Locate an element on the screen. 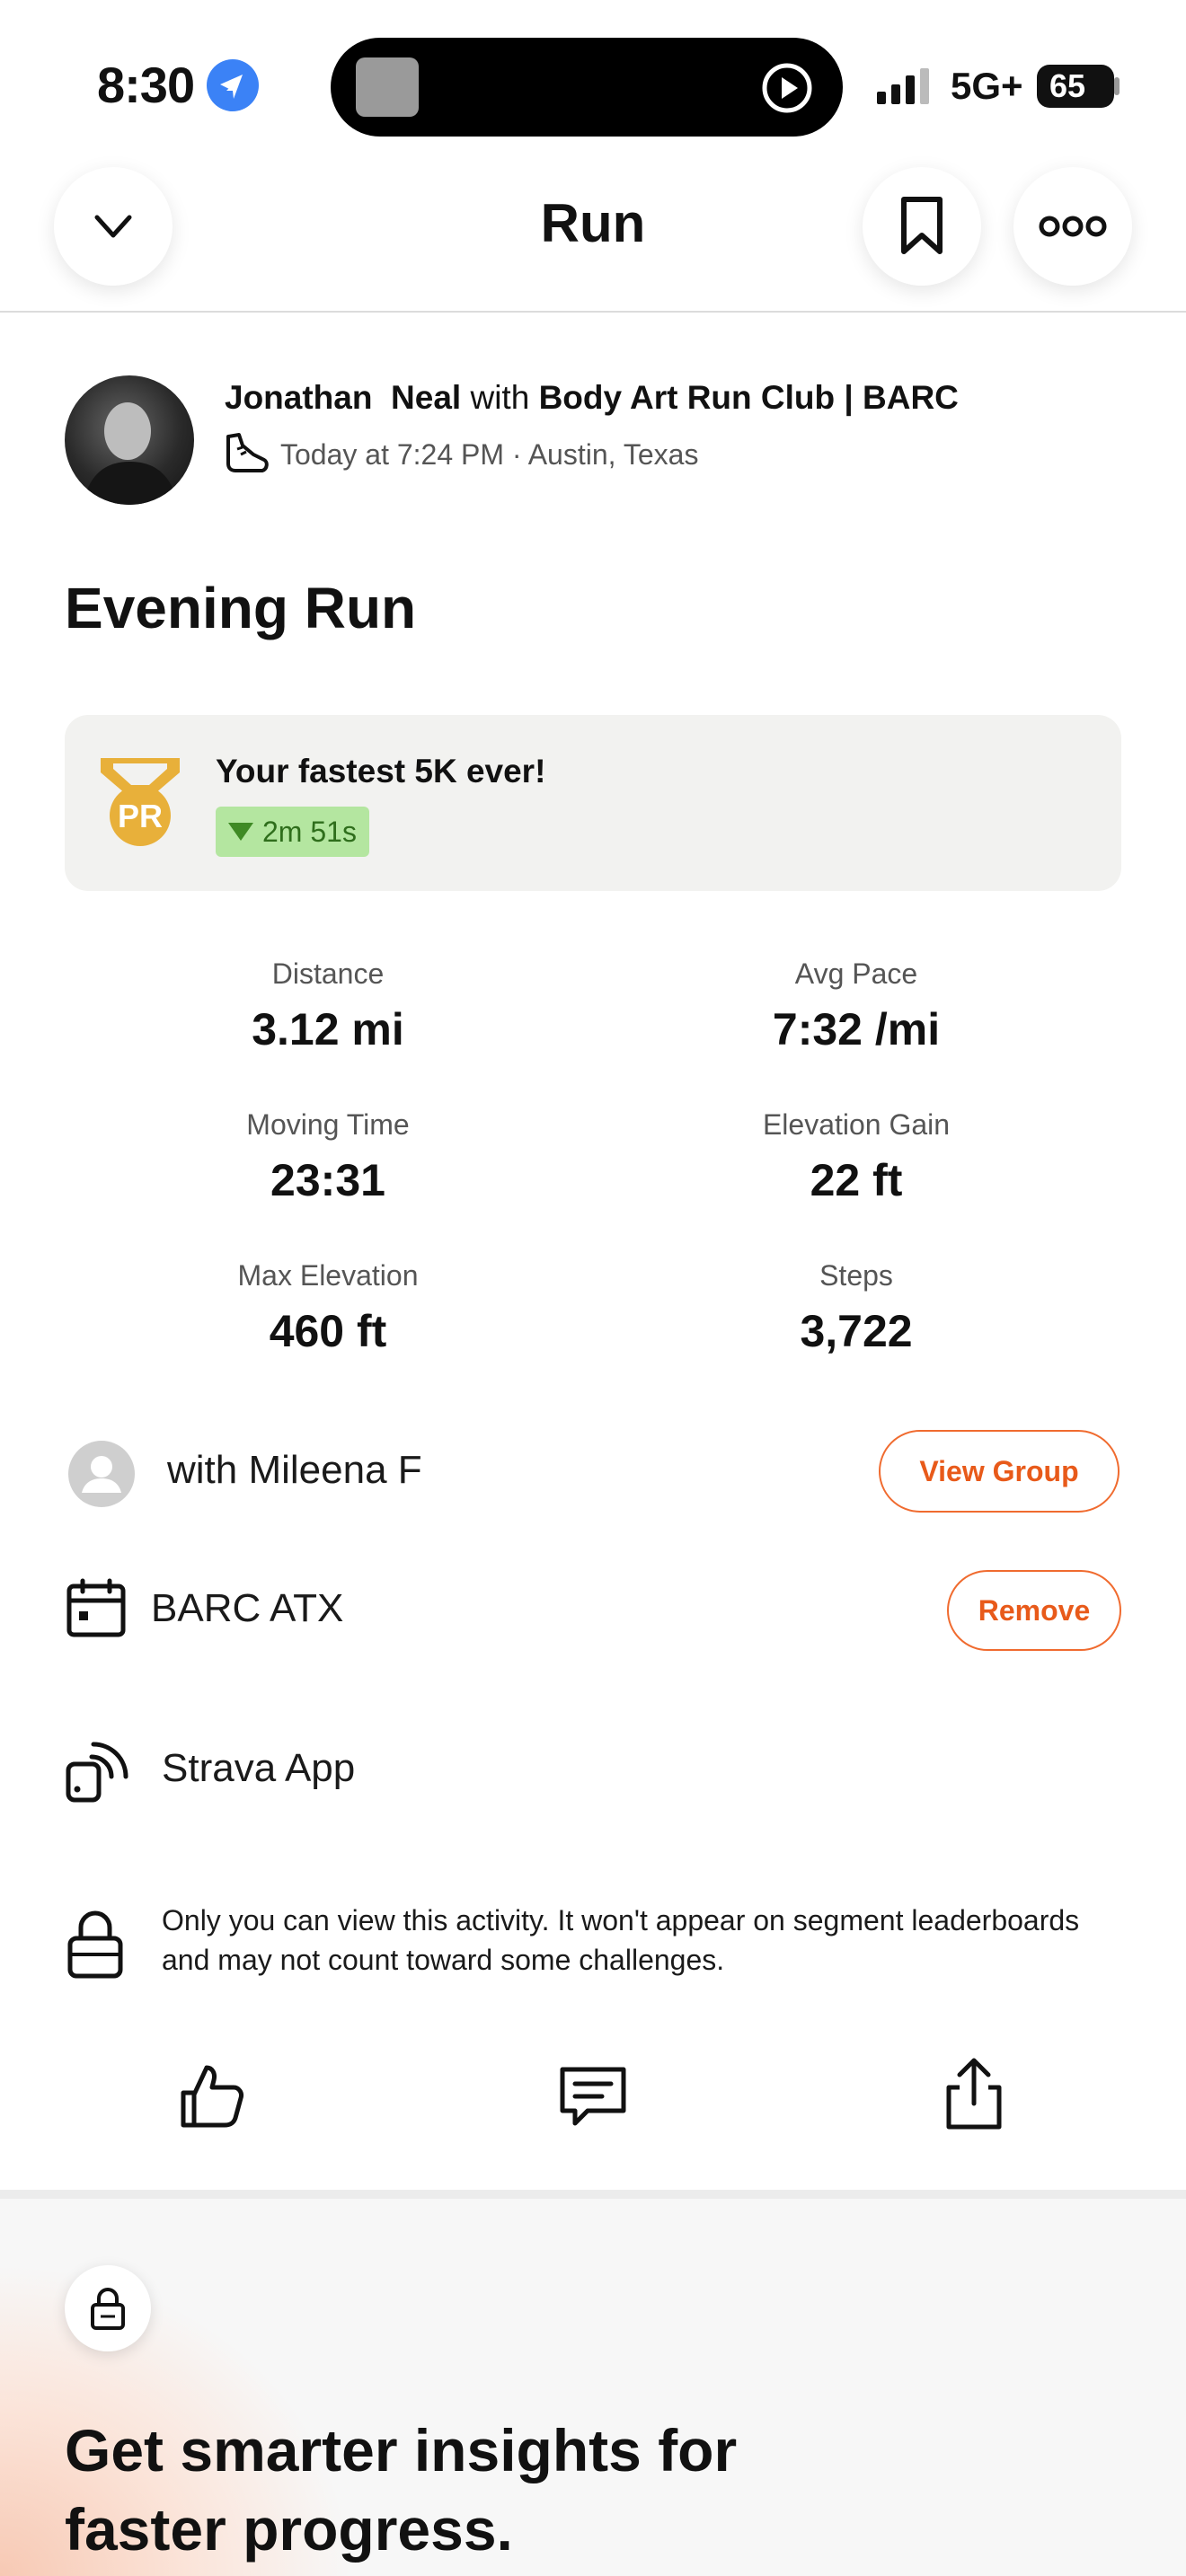 The width and height of the screenshot is (1186, 2576). more-button is located at coordinates (1072, 226).